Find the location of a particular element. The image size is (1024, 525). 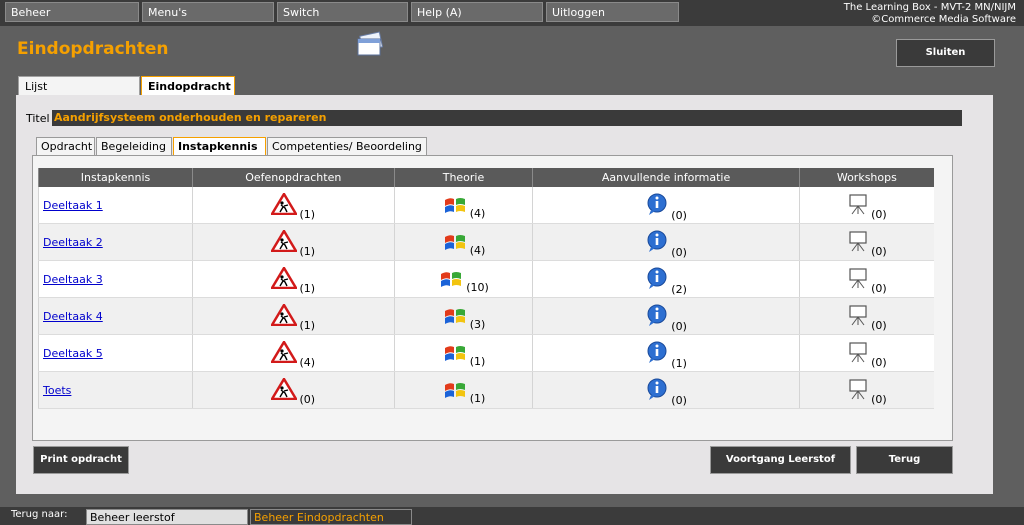

titel-label: Titel is located at coordinates (38, 118).